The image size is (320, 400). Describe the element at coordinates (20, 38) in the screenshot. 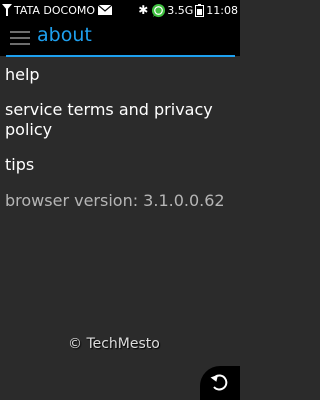

I see `menu-icon` at that location.